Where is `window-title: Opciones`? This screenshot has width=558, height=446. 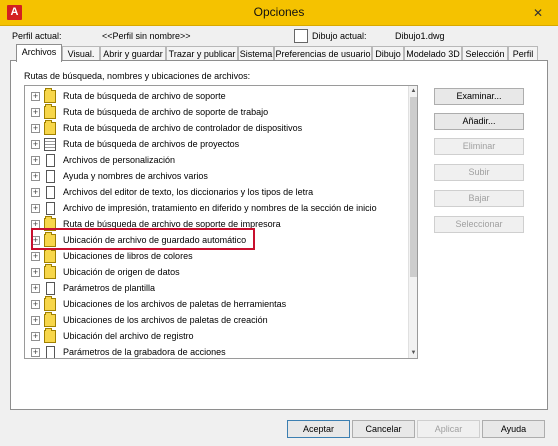 window-title: Opciones is located at coordinates (279, 12).